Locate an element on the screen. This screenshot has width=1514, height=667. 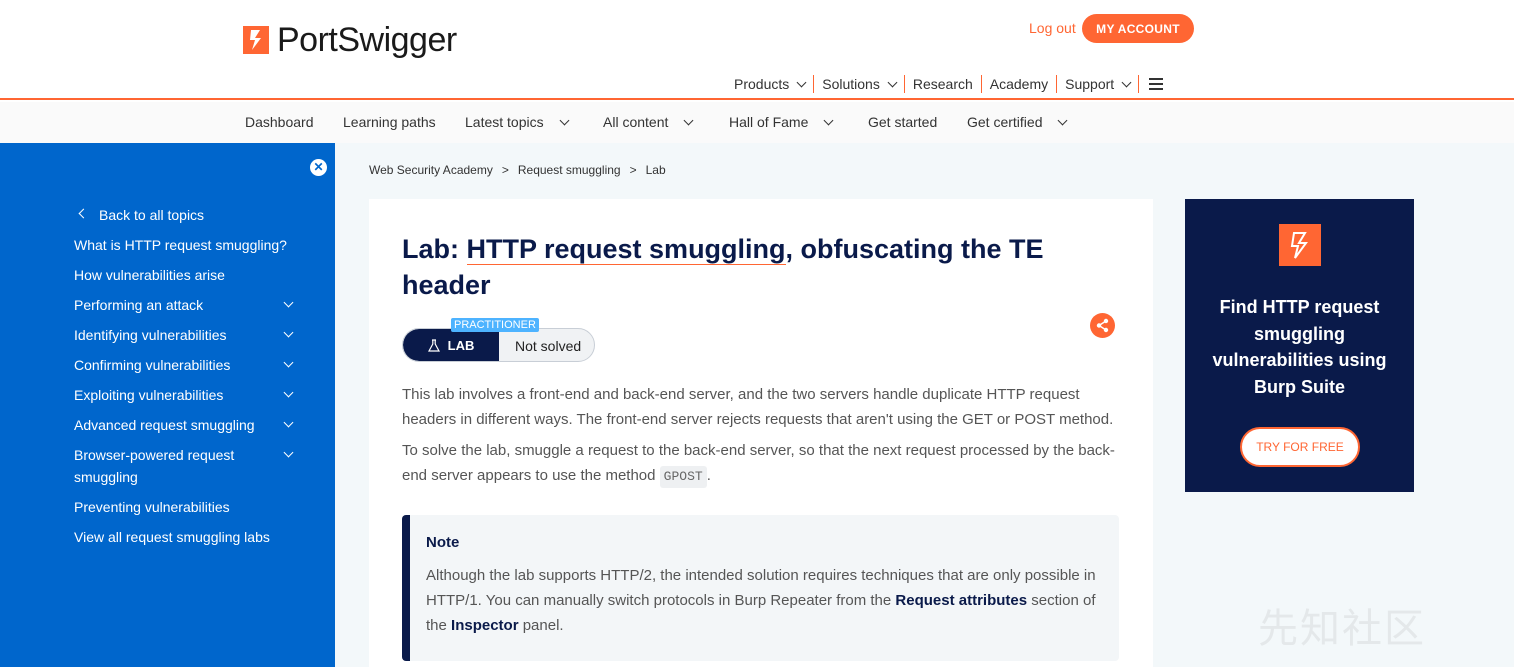
note-text-part: panel. is located at coordinates (541, 625).